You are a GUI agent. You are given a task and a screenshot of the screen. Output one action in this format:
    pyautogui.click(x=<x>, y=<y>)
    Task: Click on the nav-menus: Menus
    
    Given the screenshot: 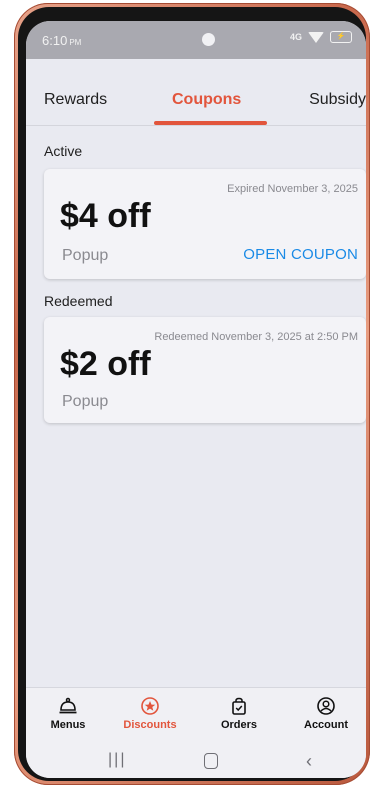 What is the action you would take?
    pyautogui.click(x=68, y=713)
    